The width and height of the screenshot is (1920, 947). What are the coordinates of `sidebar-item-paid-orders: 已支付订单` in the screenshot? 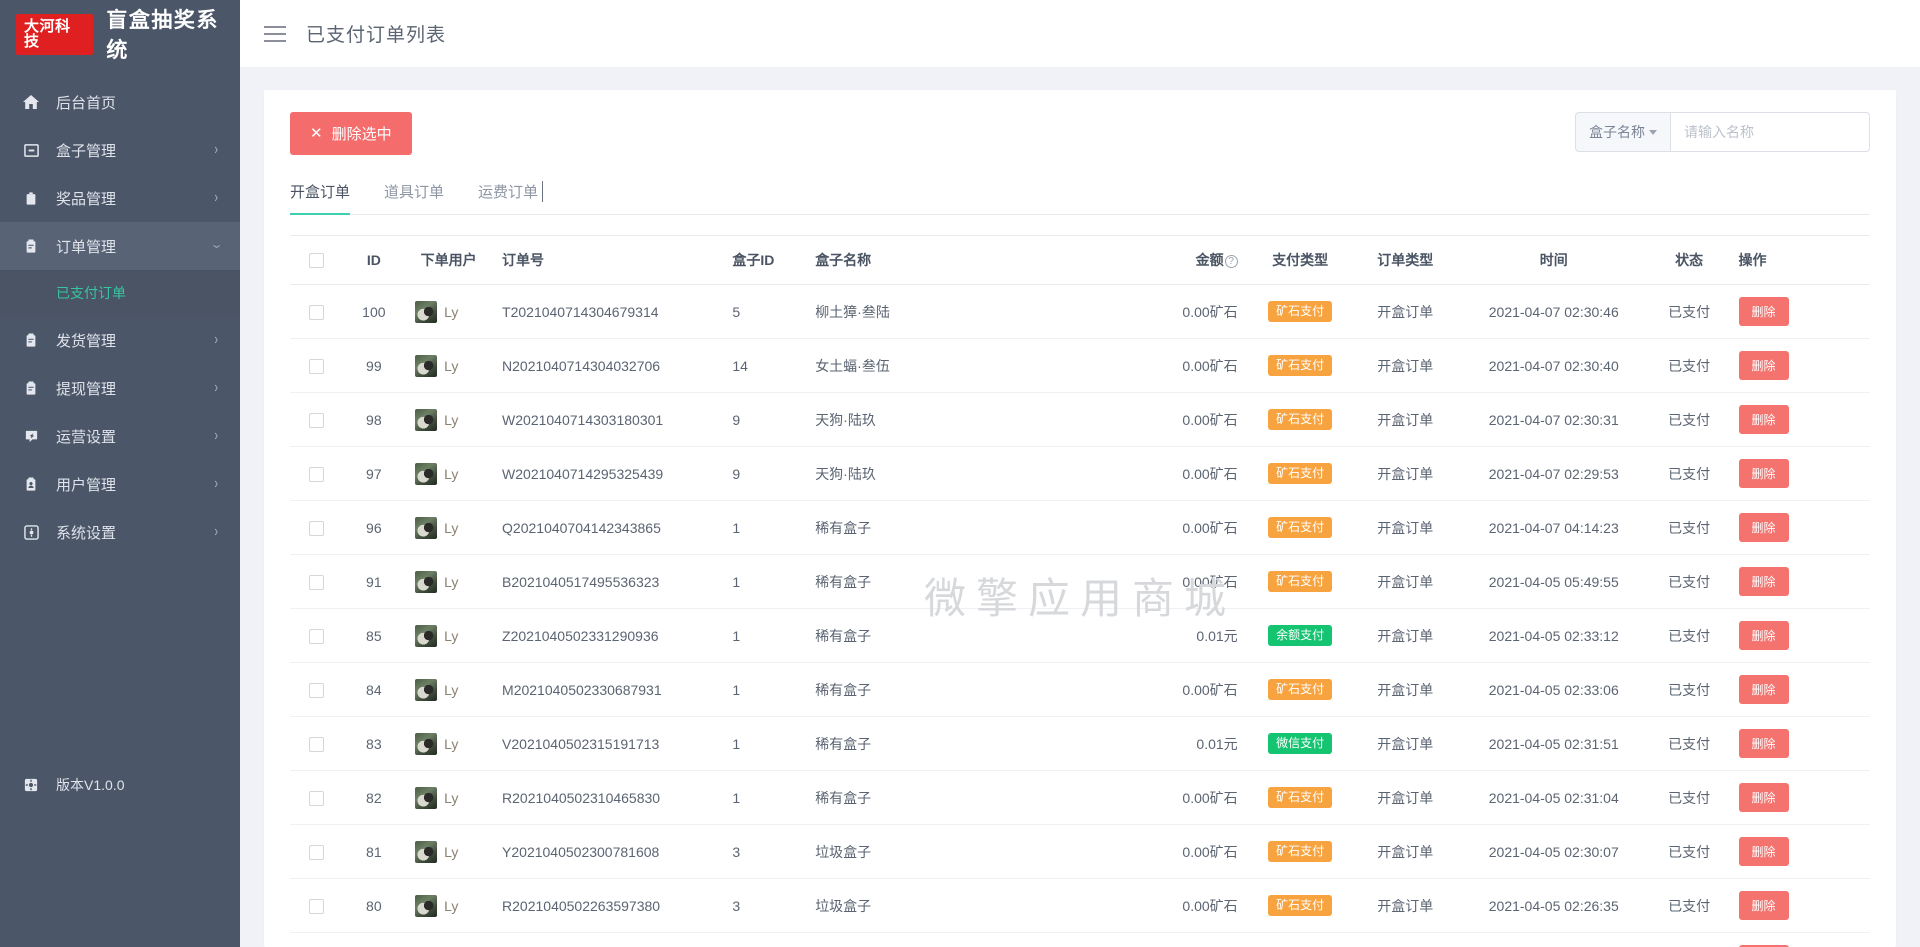 It's located at (120, 293).